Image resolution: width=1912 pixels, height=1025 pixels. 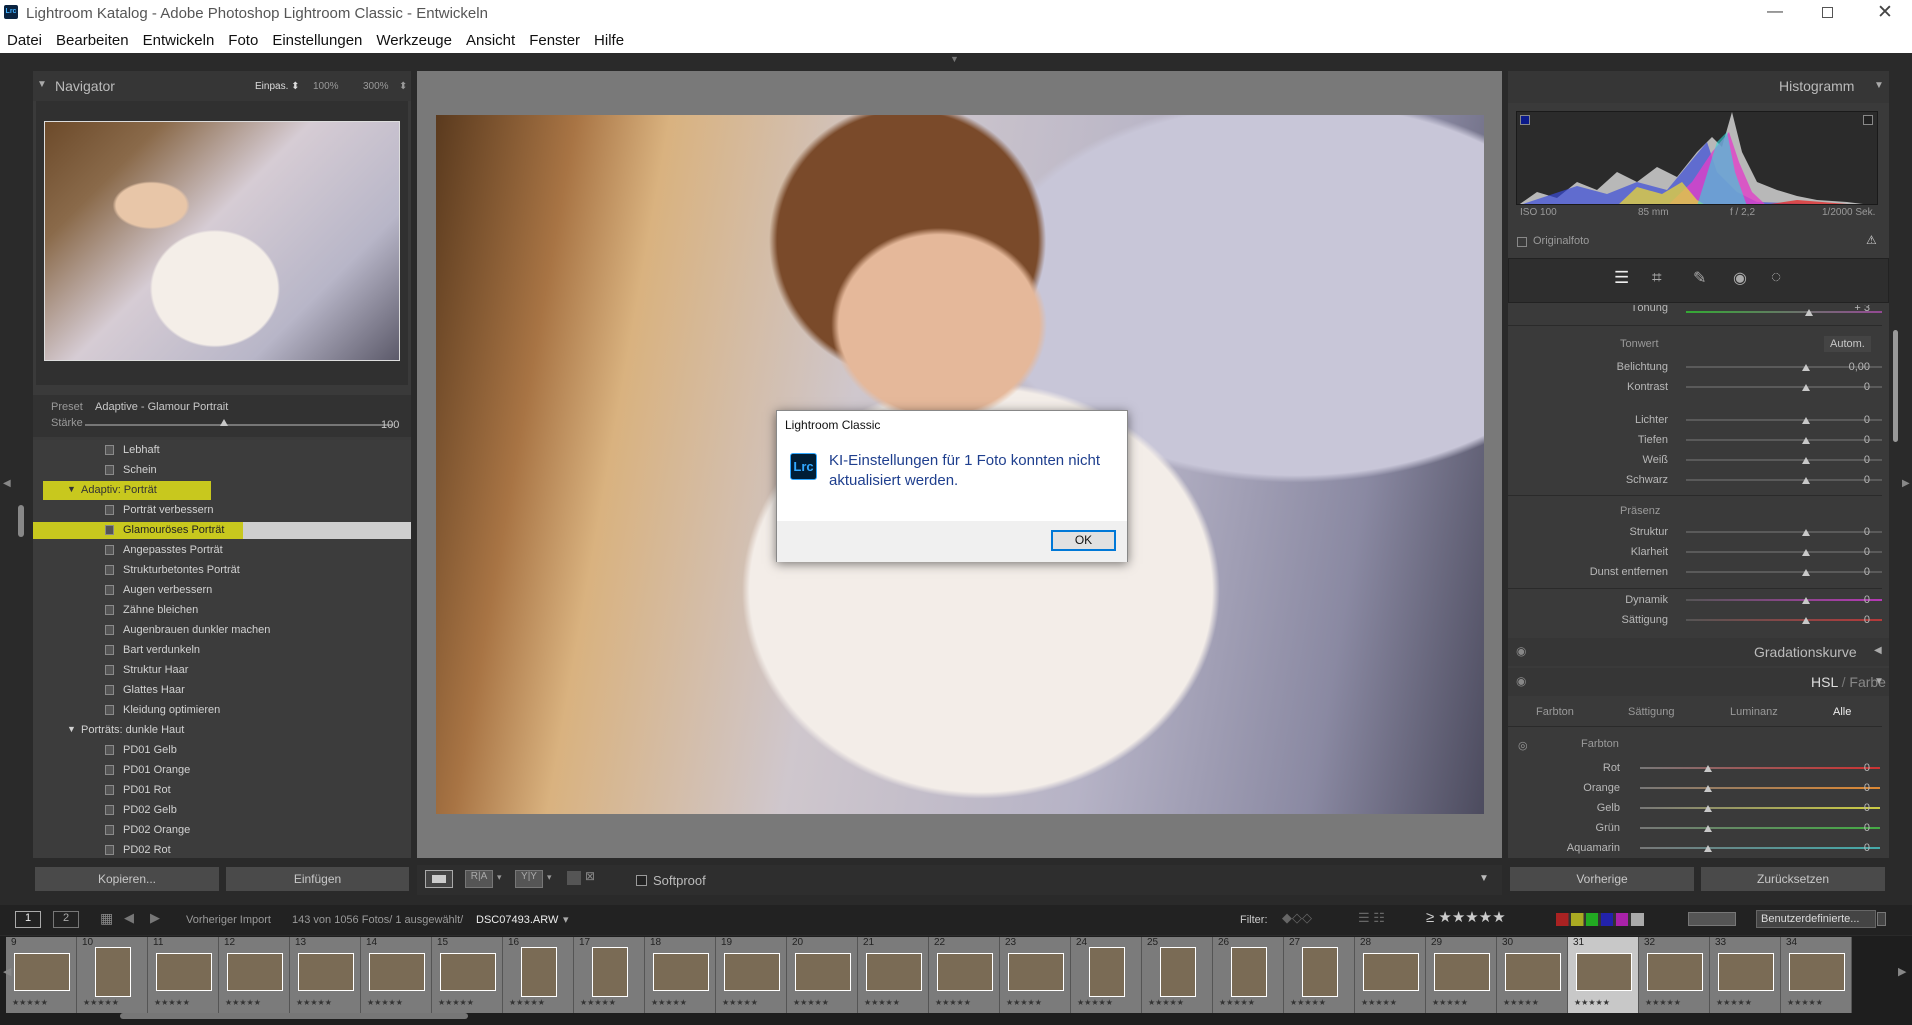 What do you see at coordinates (1602, 879) in the screenshot?
I see `previous-button: Vorherige` at bounding box center [1602, 879].